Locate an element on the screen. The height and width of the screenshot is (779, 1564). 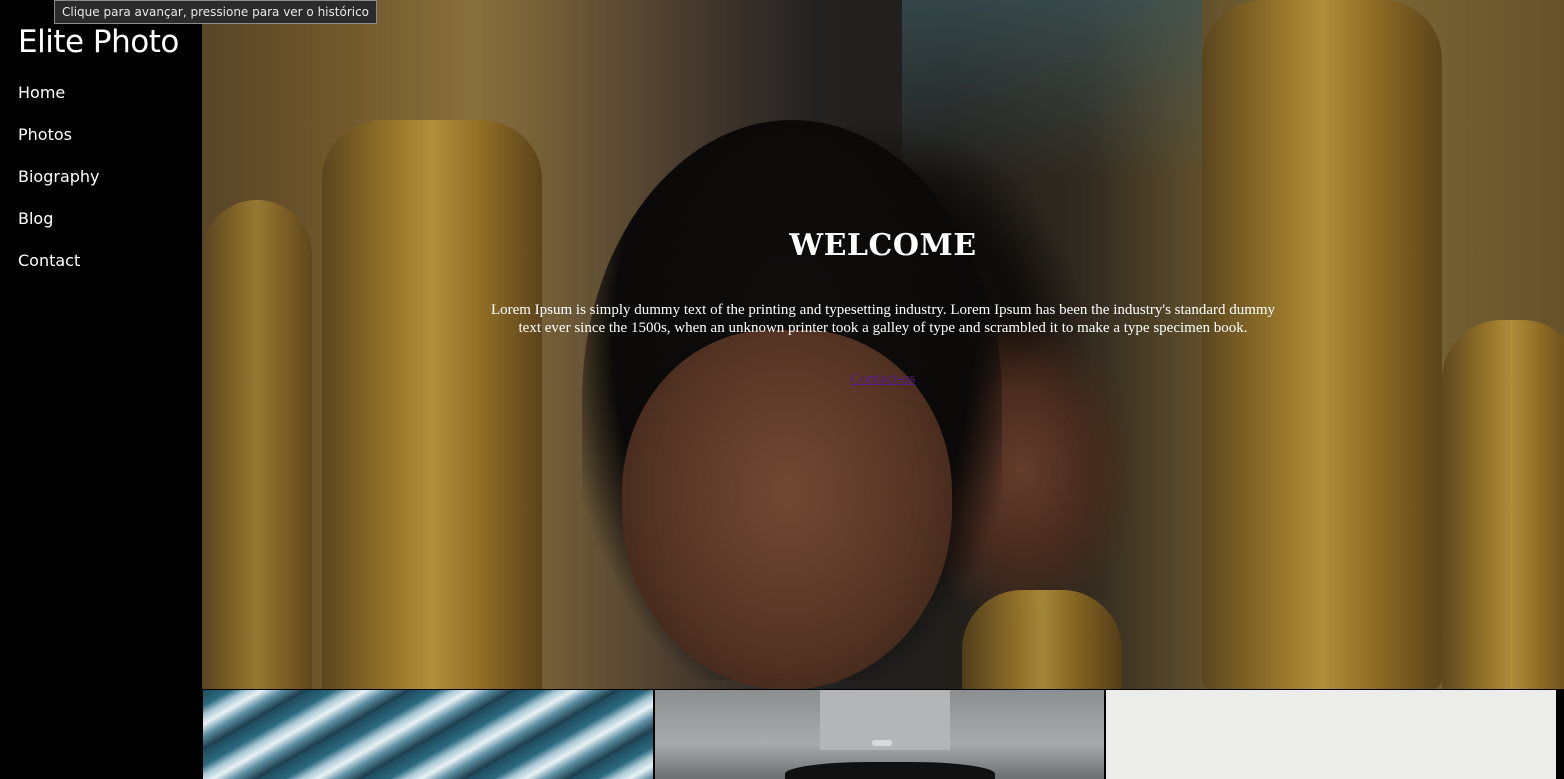
thumbnail-shirt is located at coordinates (890, 770).